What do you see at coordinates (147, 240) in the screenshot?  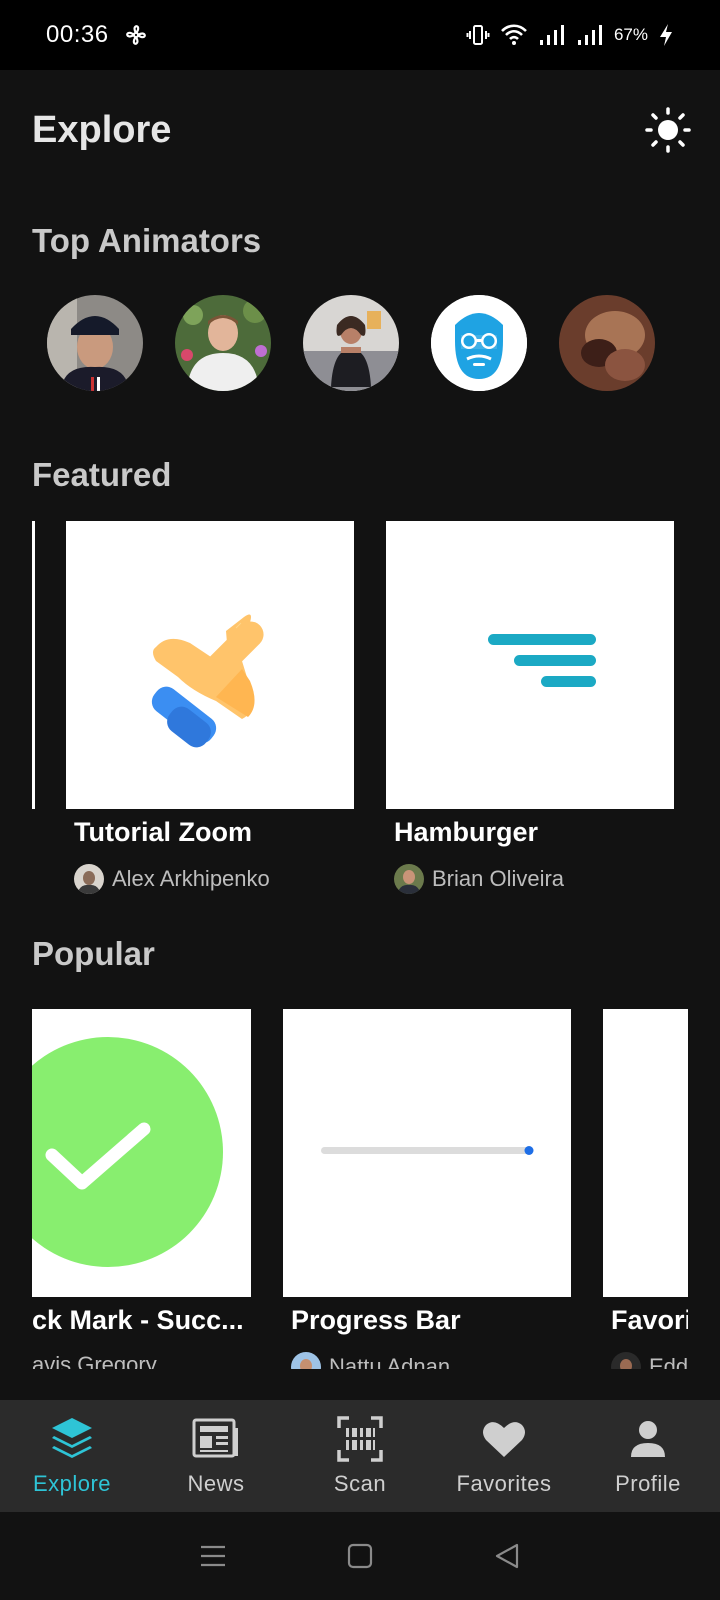 I see `top-animators-title: Top Animators` at bounding box center [147, 240].